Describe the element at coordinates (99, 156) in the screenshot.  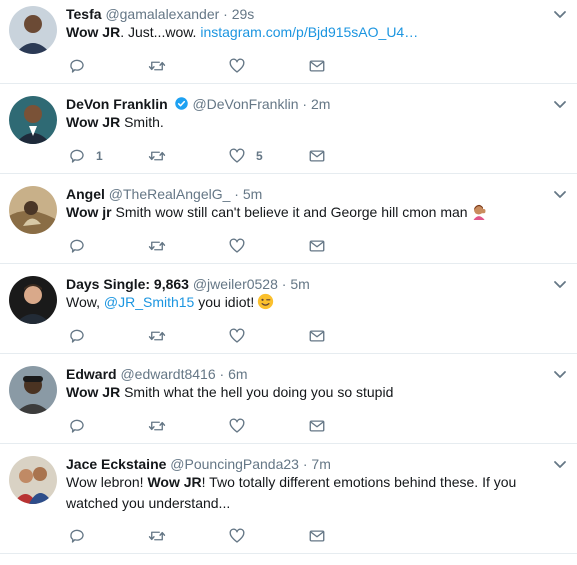
I see `reply-count: 1` at that location.